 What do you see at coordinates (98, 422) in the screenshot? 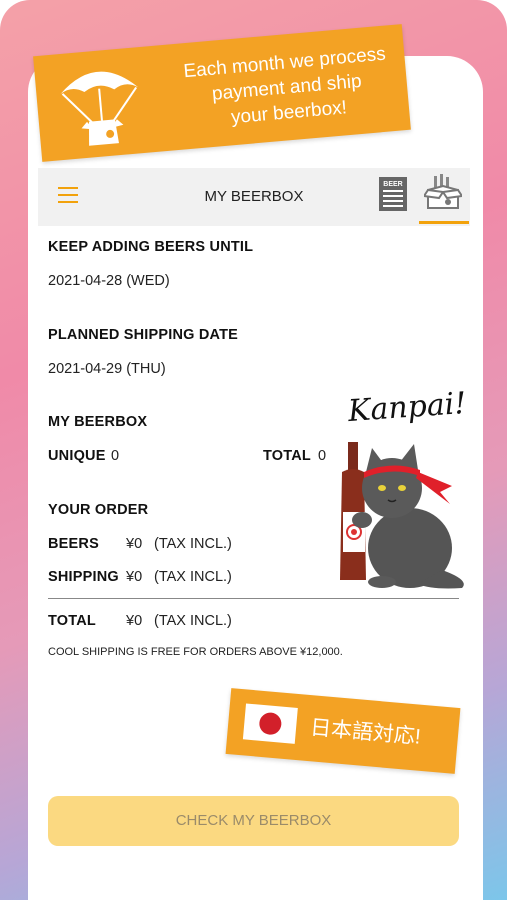
I see `beerbox-label: MY BEERBOX` at bounding box center [98, 422].